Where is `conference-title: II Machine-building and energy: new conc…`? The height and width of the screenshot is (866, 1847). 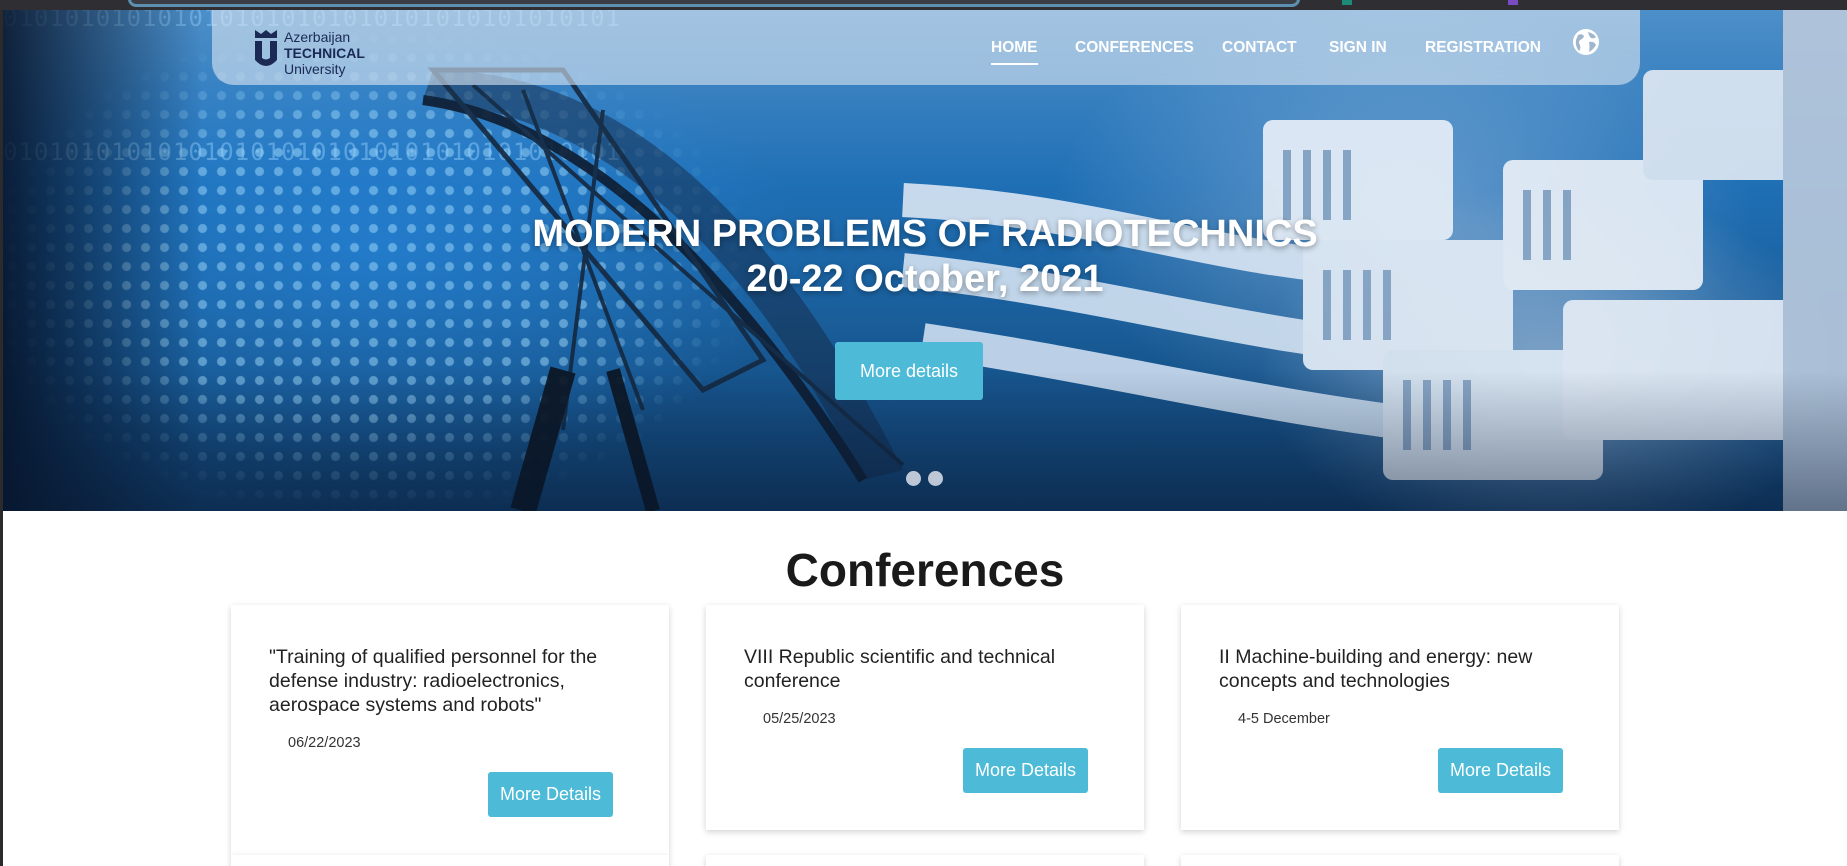
conference-title: II Machine-building and energy: new conc… is located at coordinates (1405, 669).